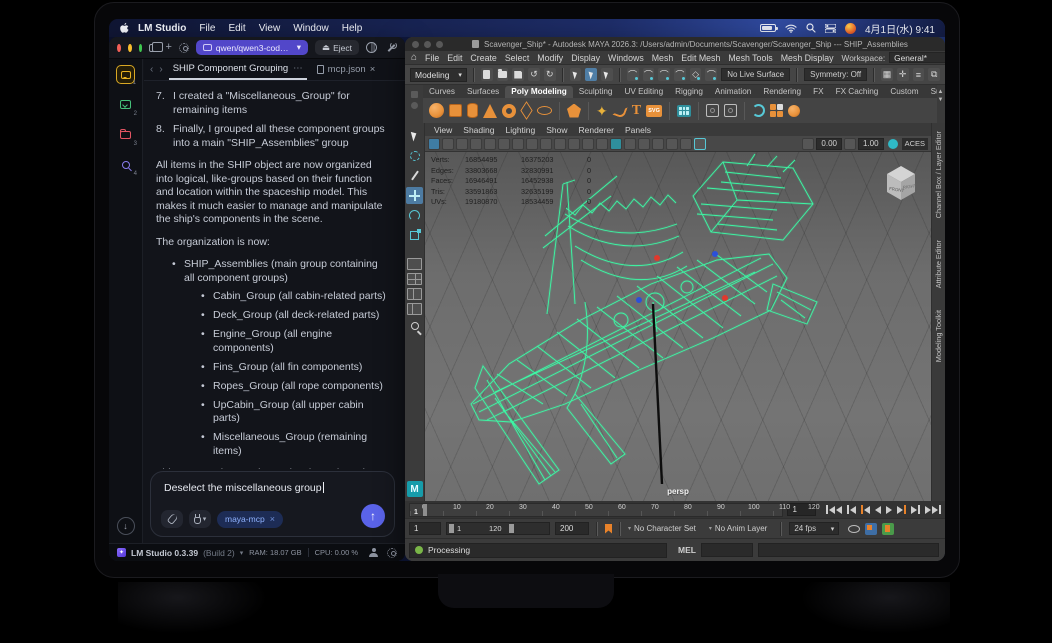 The image size is (1052, 643). Describe the element at coordinates (443, 130) in the screenshot. I see `panel-menu-view: View` at that location.